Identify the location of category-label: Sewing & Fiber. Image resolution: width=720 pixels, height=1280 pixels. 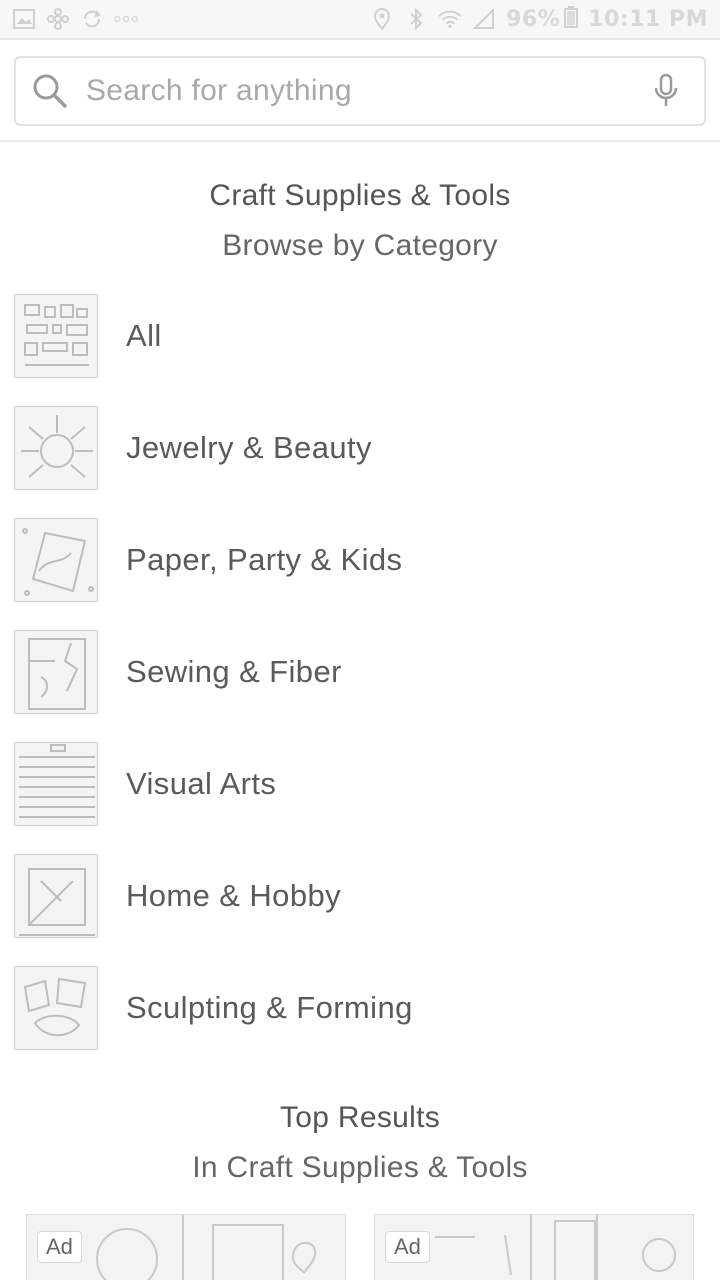
(234, 671).